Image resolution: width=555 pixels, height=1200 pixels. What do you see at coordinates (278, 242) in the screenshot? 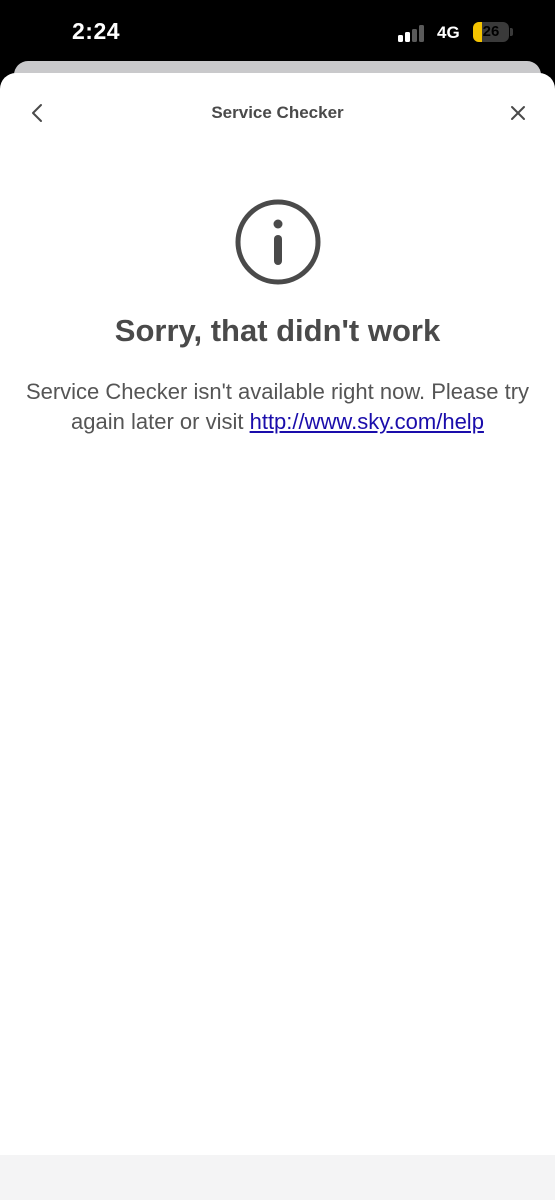
I see `info-icon` at bounding box center [278, 242].